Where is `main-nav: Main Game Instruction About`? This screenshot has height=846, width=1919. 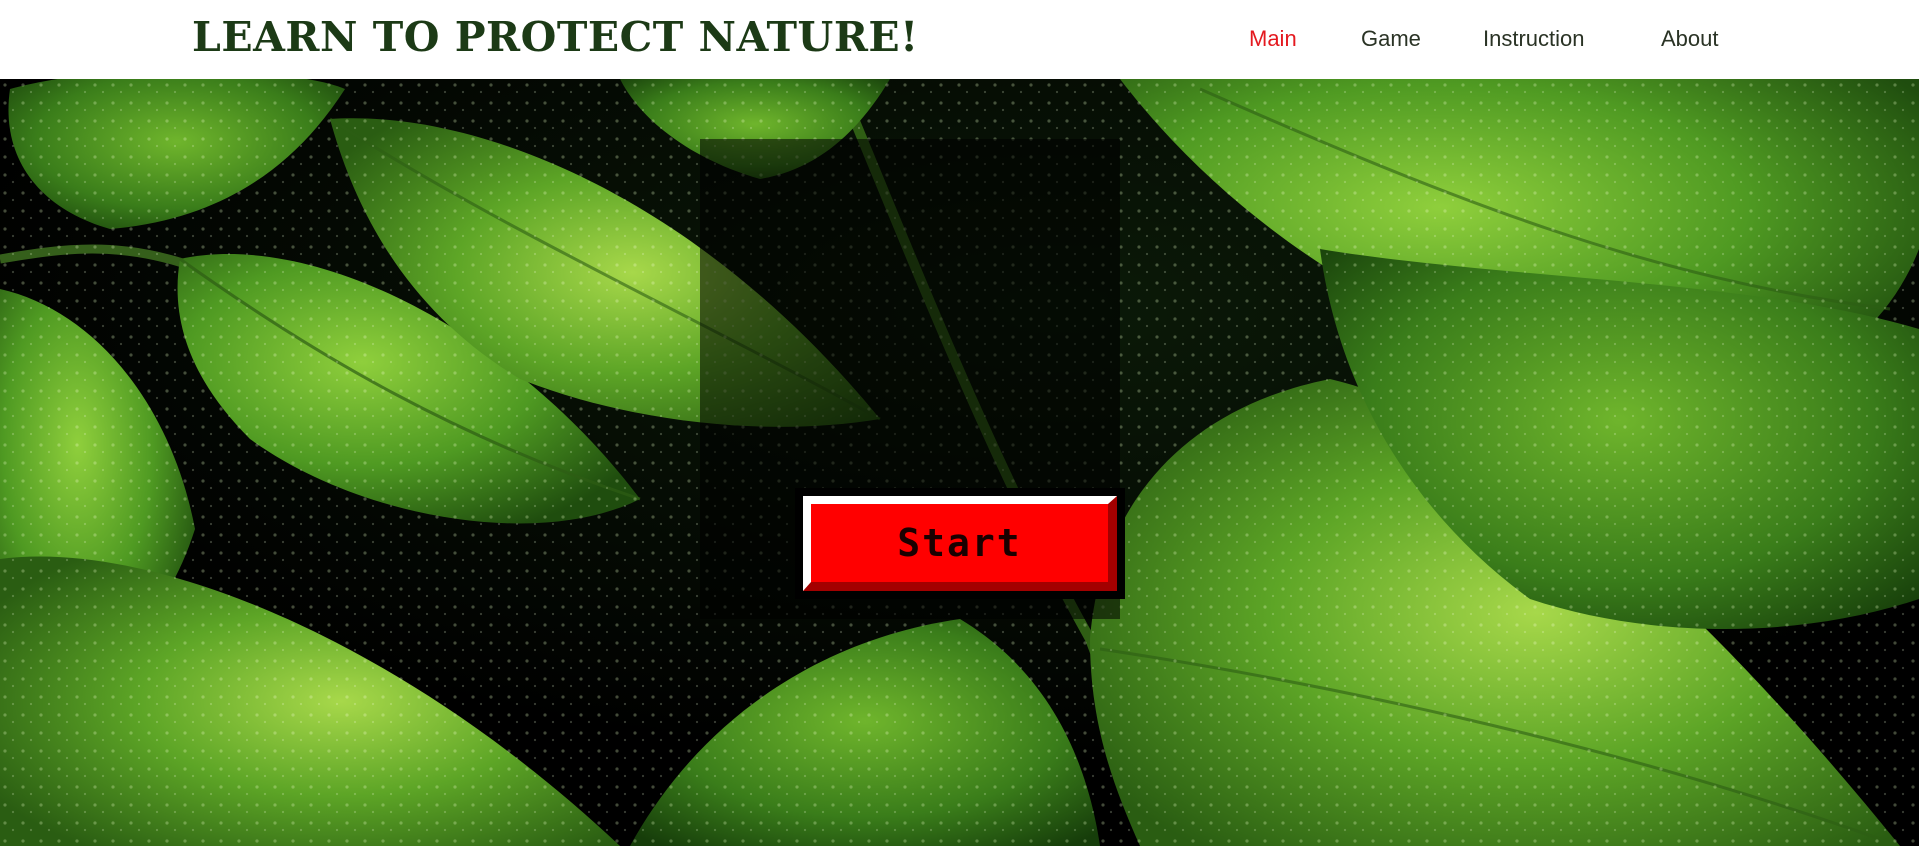 main-nav: Main Game Instruction About is located at coordinates (959, 39).